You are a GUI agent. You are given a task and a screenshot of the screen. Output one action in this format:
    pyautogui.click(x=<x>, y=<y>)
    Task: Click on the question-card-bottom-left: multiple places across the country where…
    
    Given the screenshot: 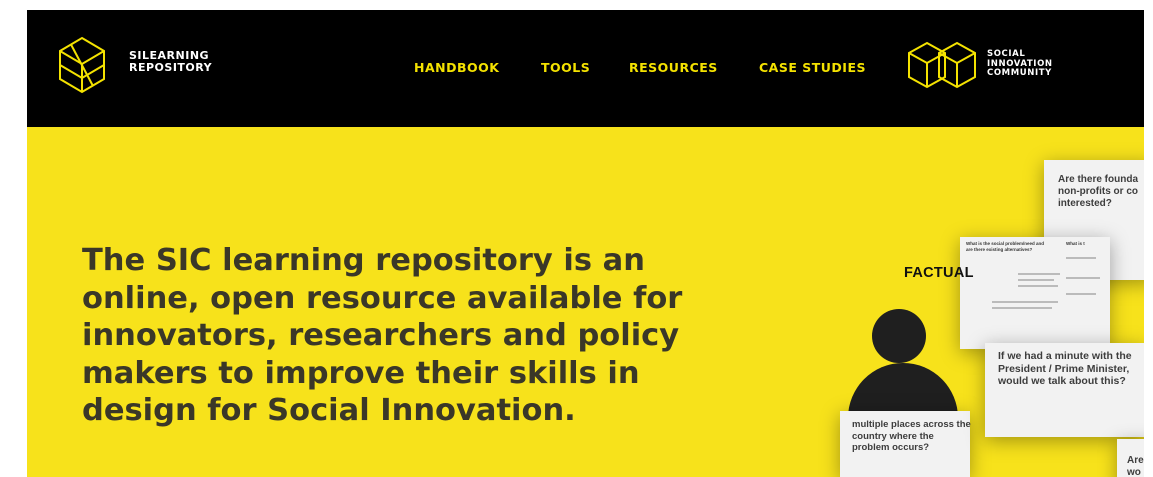 What is the action you would take?
    pyautogui.click(x=905, y=444)
    